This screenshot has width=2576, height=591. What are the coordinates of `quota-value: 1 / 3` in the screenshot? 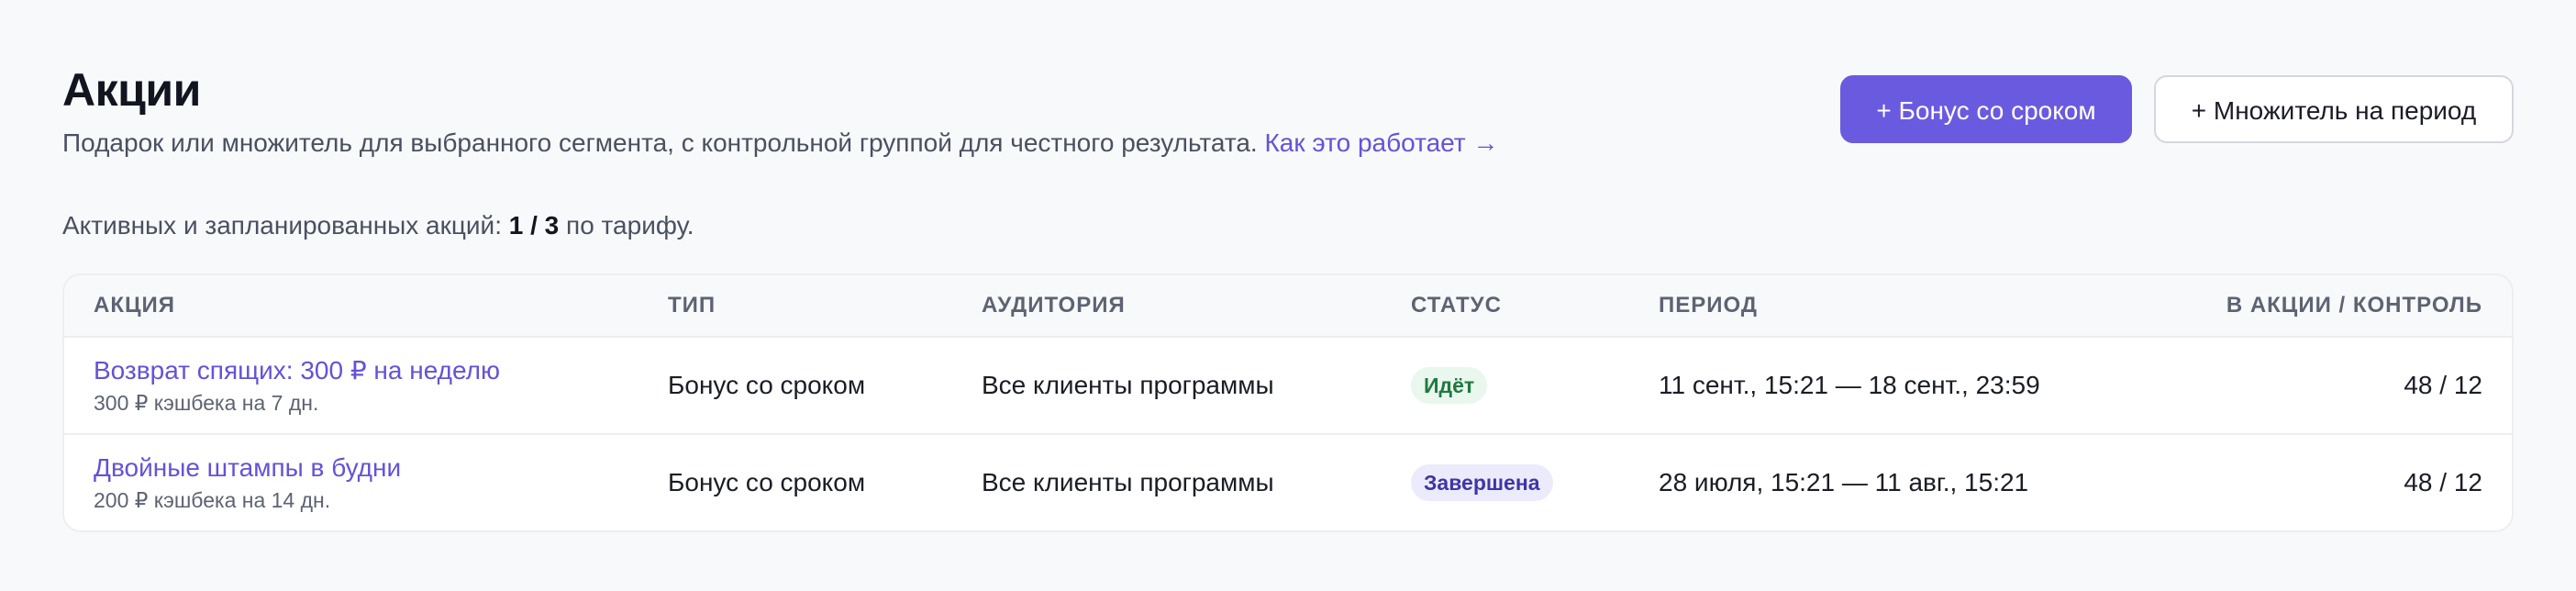 It's located at (534, 225).